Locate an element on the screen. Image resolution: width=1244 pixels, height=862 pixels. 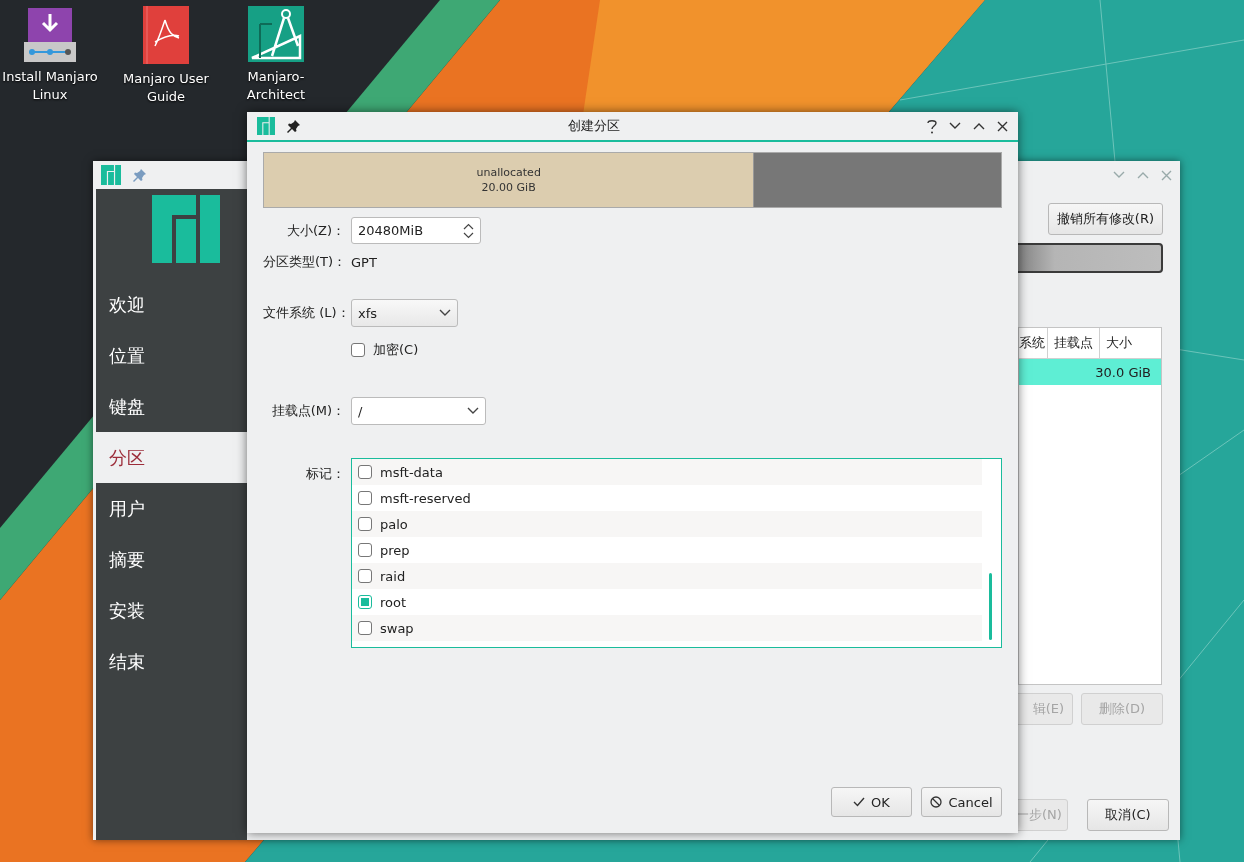
mount-point-label: 挂载点(M)： is located at coordinates (307, 411).